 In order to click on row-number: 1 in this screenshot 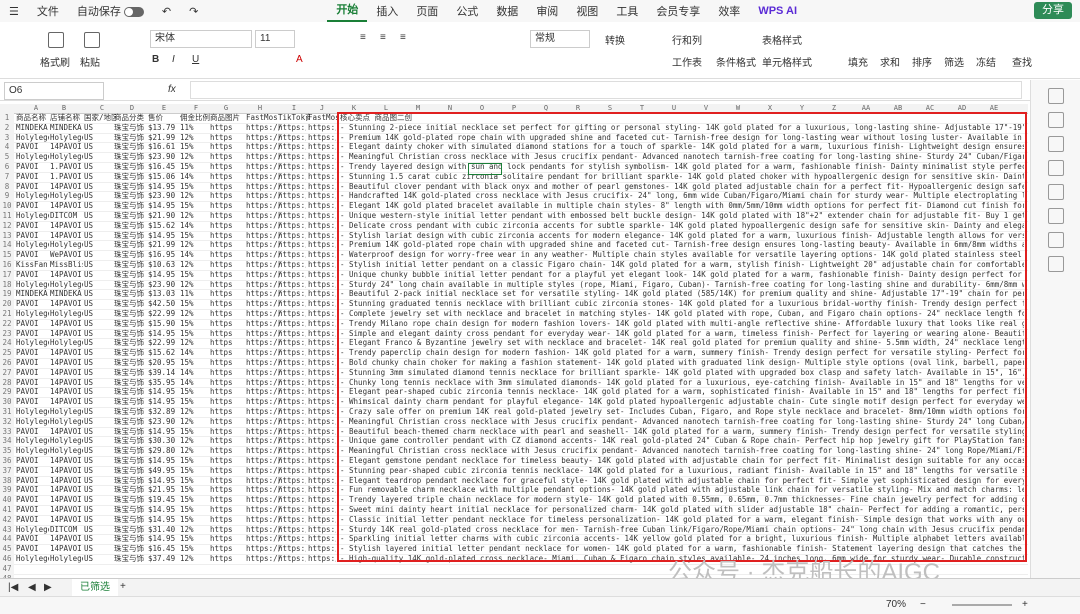, I will do `click(7, 118)`.